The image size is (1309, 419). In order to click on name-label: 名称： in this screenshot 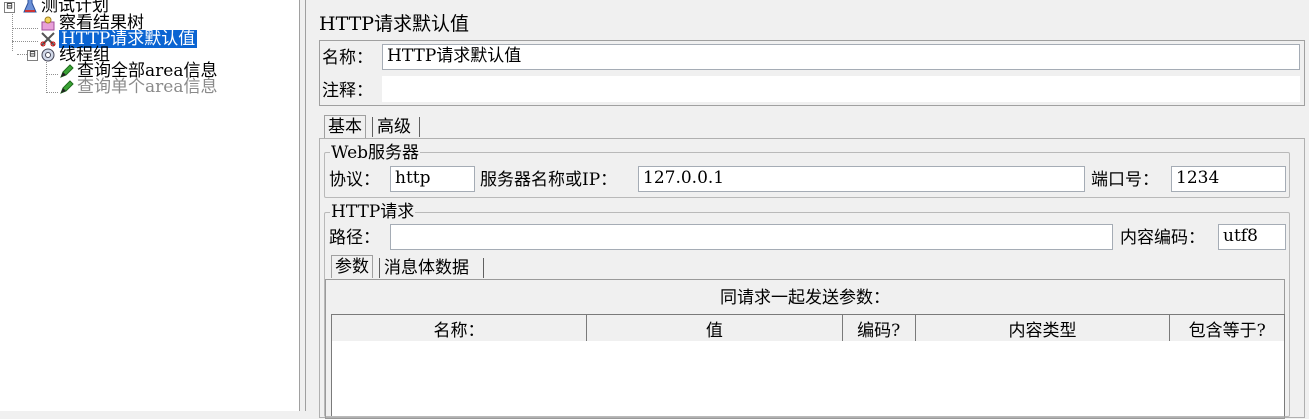, I will do `click(347, 58)`.